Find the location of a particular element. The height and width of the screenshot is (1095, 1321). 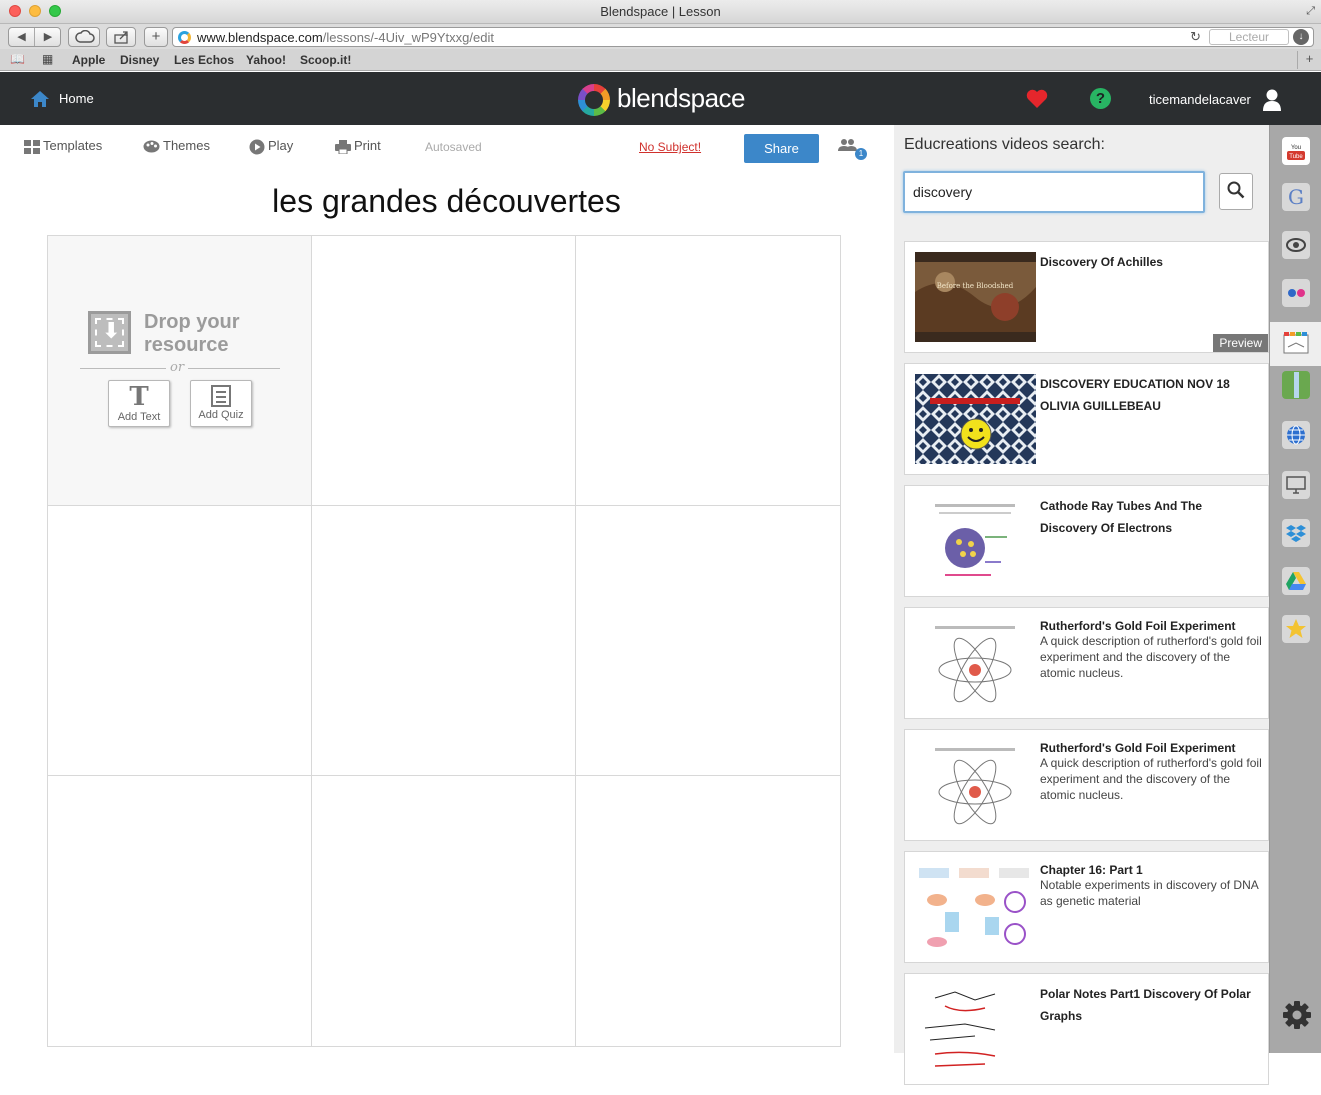

themes-label: Themes is located at coordinates (186, 145).